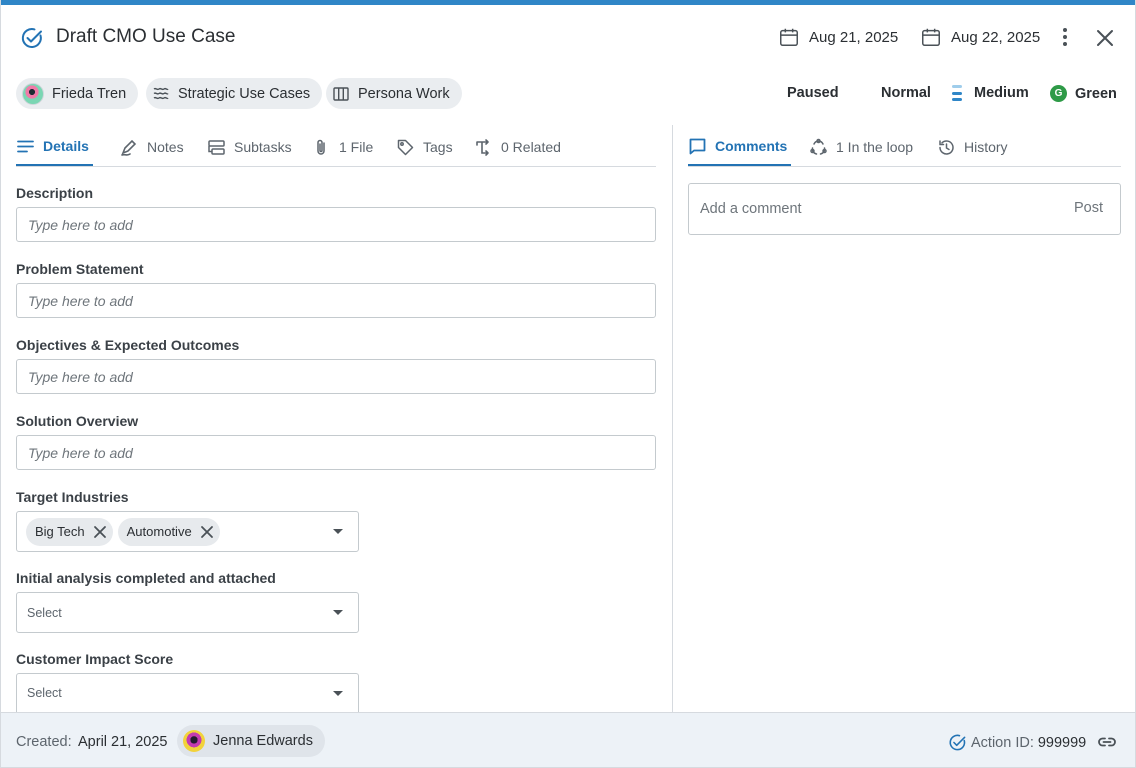 The image size is (1136, 768). I want to click on problem-statement-label: Problem Statement, so click(80, 269).